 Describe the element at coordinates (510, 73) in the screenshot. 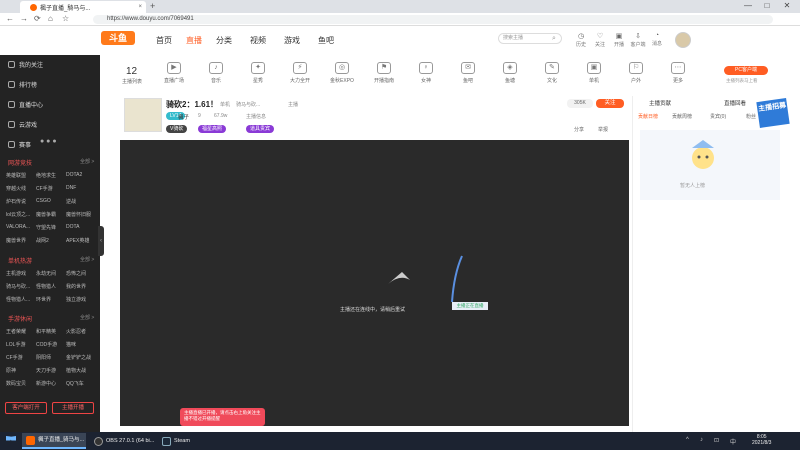

I see `category-item: ◈ 鱼塘` at that location.